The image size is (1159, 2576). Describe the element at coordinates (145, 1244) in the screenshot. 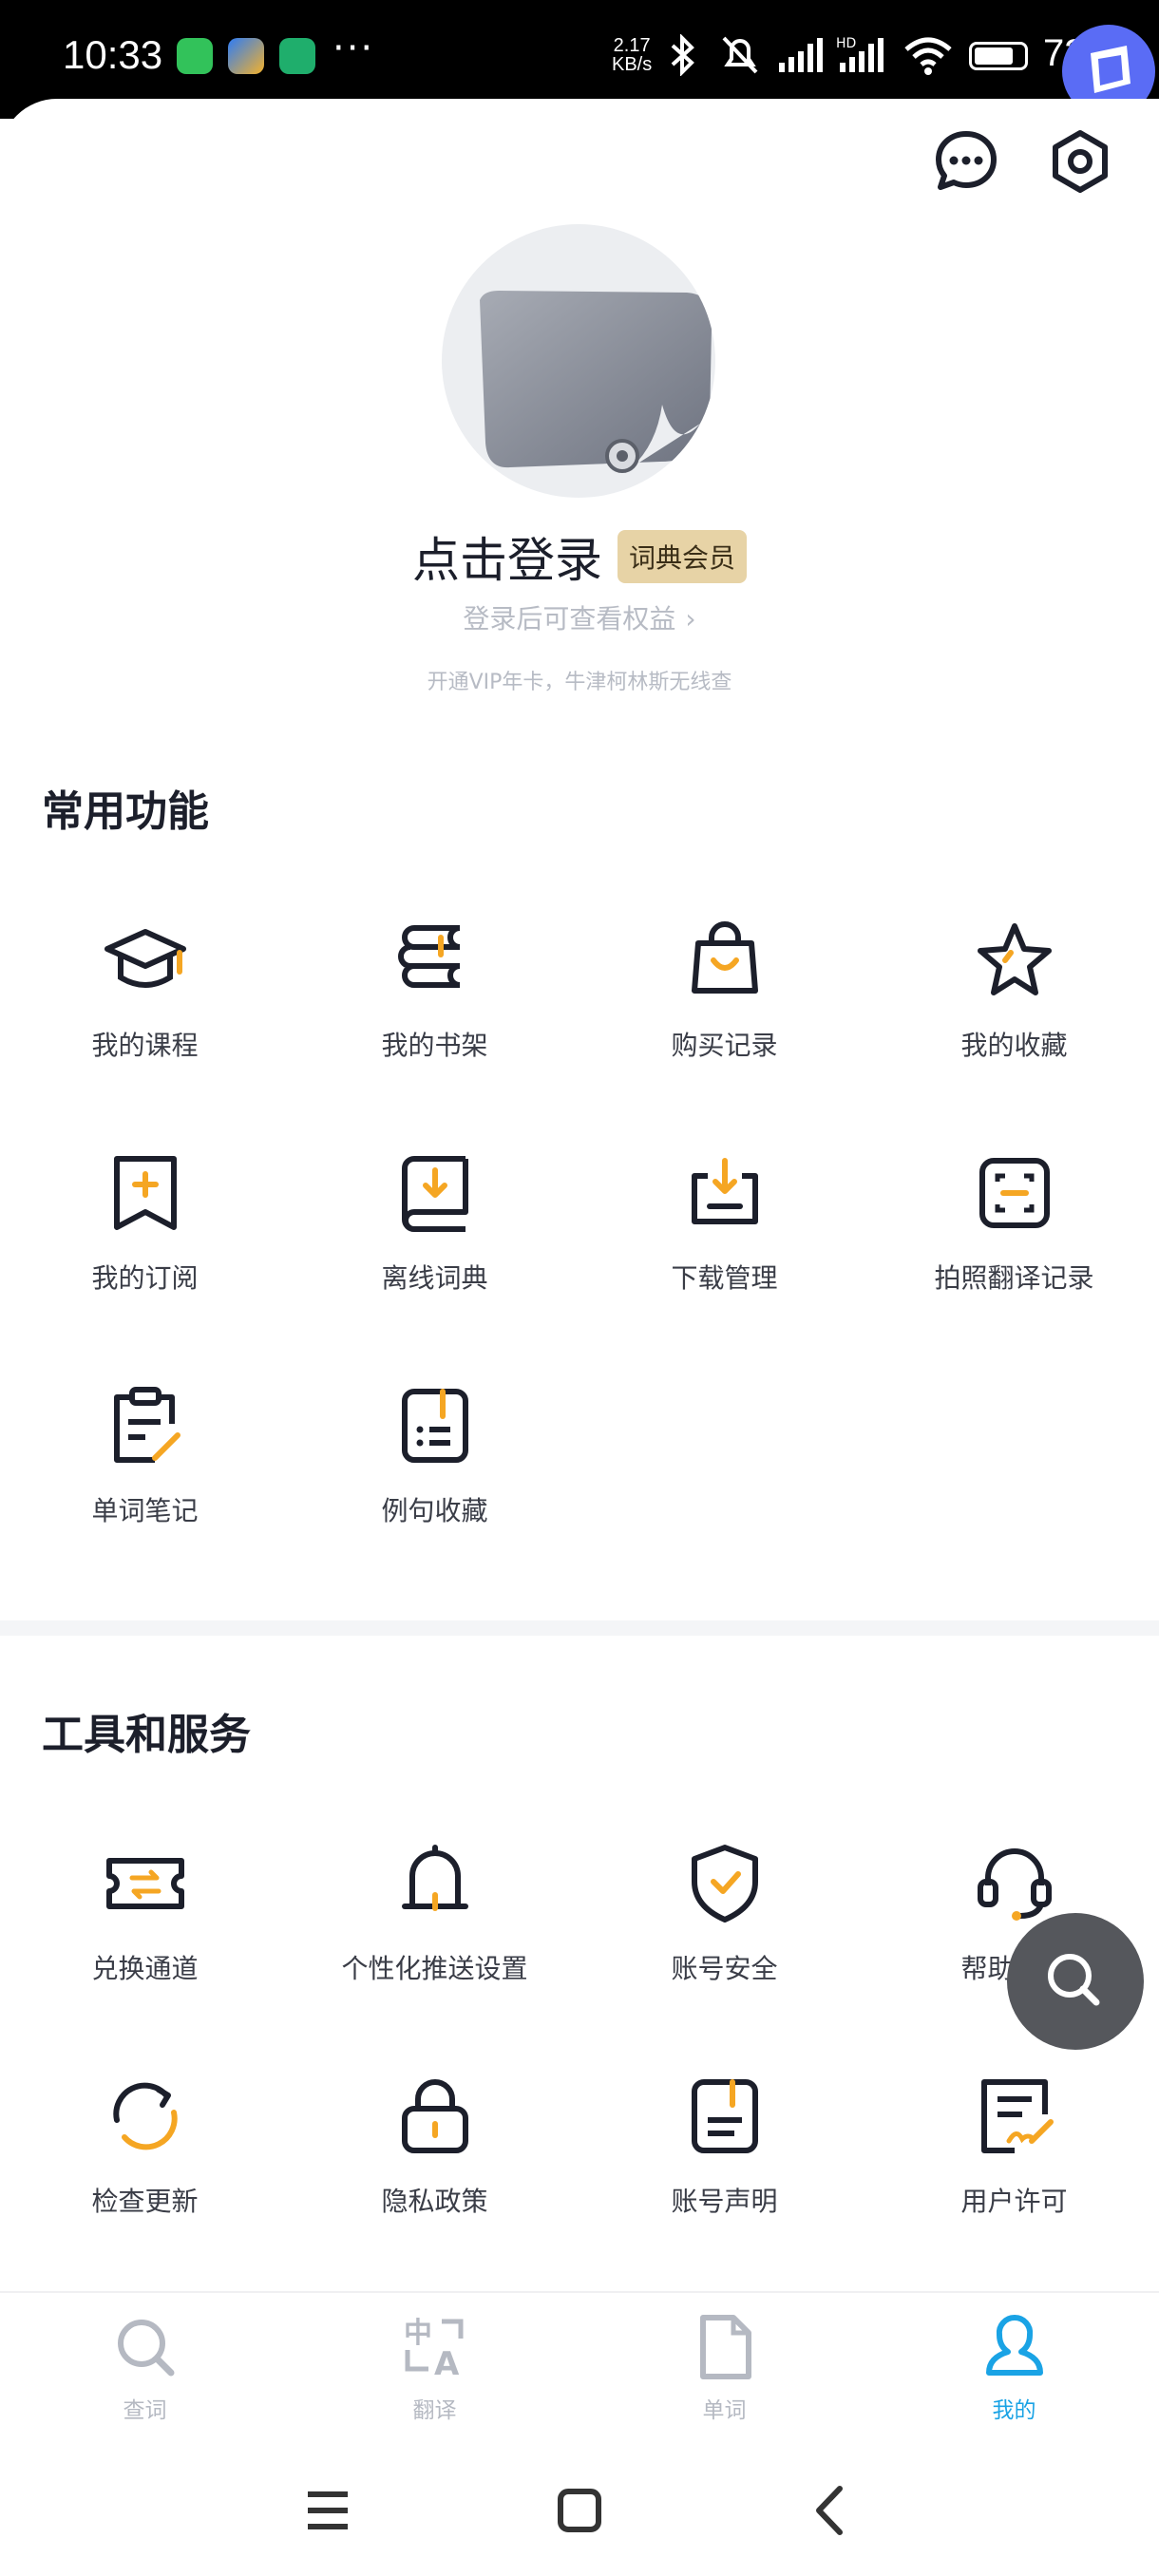

I see `my-subscriptions-item: 我的订阅` at that location.